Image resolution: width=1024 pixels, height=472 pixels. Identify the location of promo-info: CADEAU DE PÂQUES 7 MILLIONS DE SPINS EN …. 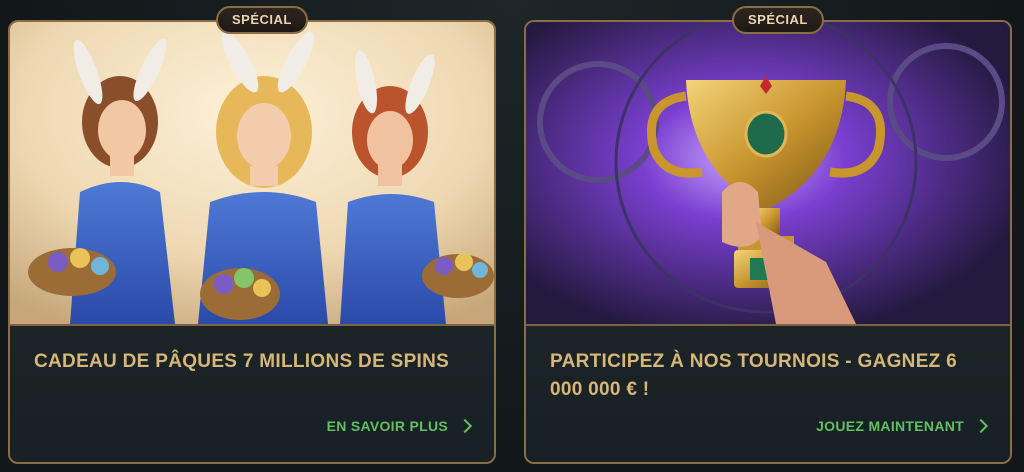
(252, 394).